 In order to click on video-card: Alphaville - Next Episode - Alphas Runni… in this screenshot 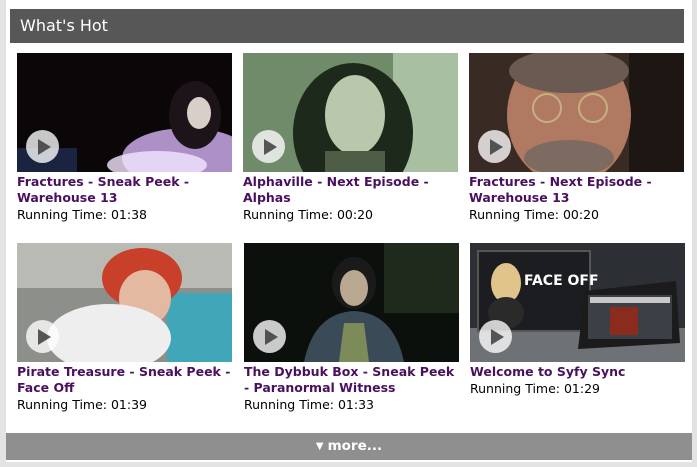, I will do `click(351, 138)`.